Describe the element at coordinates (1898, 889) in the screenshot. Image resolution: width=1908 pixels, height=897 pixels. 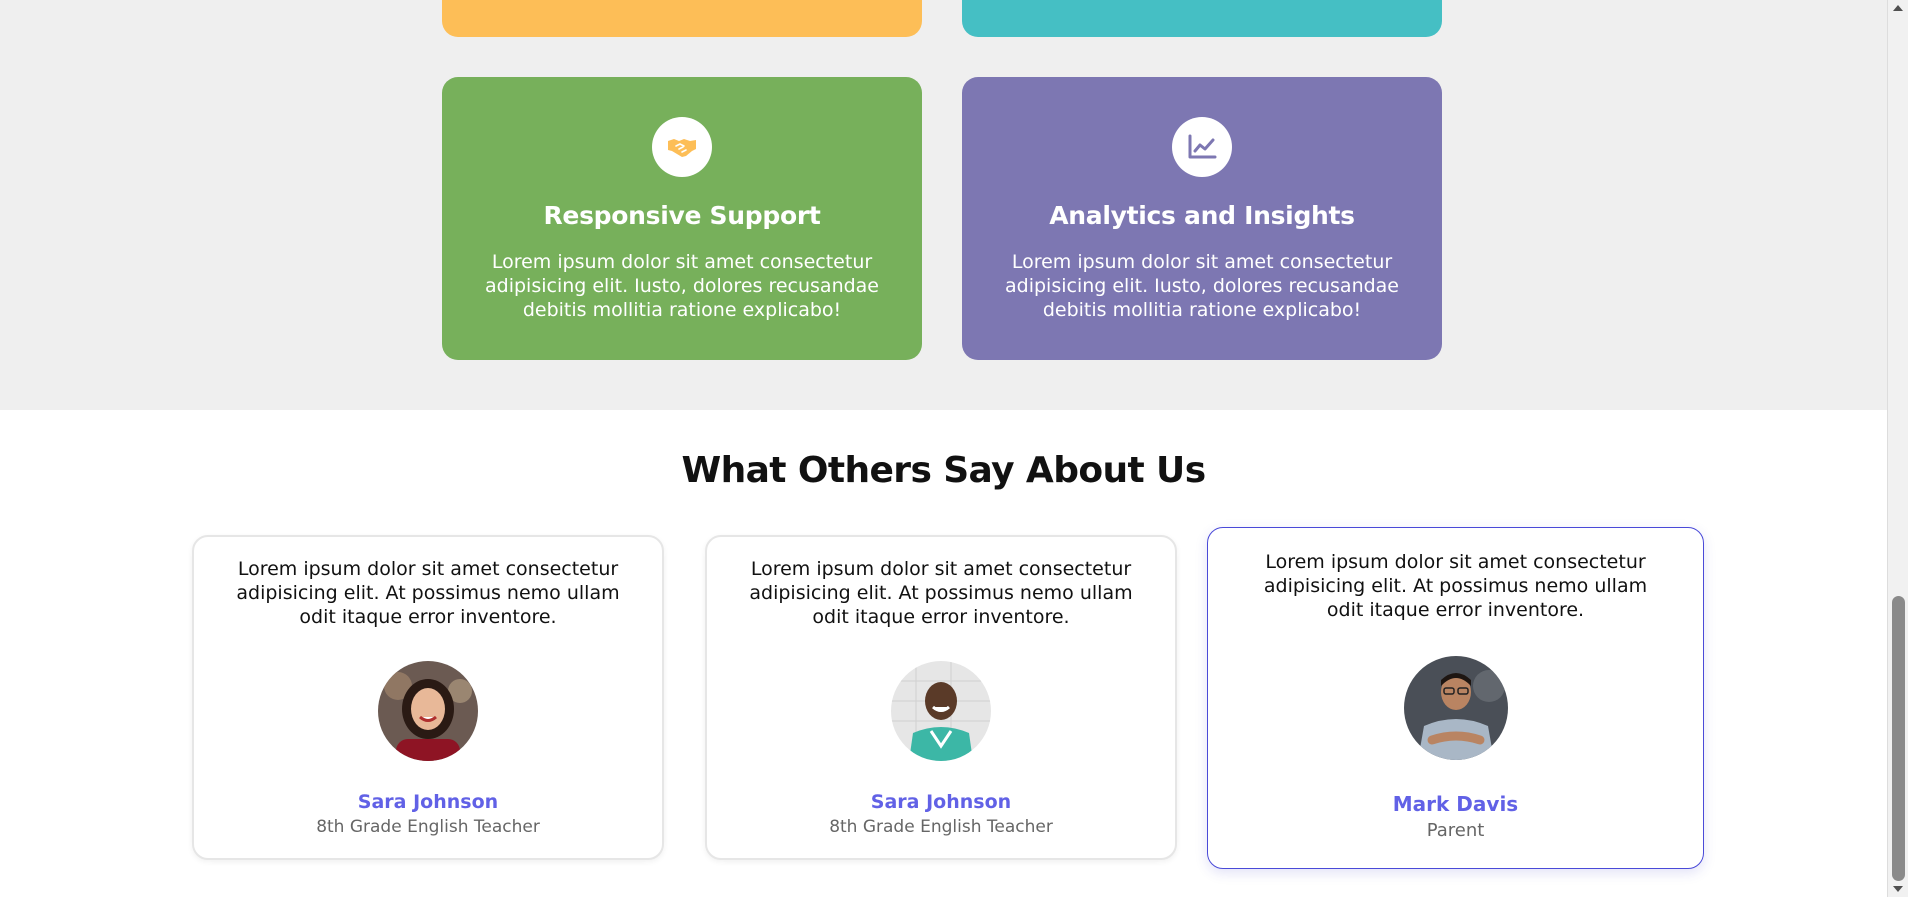
I see `scroll-down-arrow-icon` at that location.